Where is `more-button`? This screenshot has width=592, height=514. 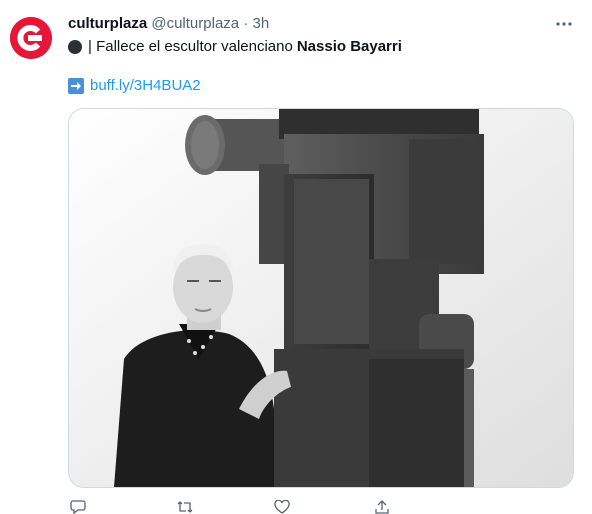 more-button is located at coordinates (564, 24).